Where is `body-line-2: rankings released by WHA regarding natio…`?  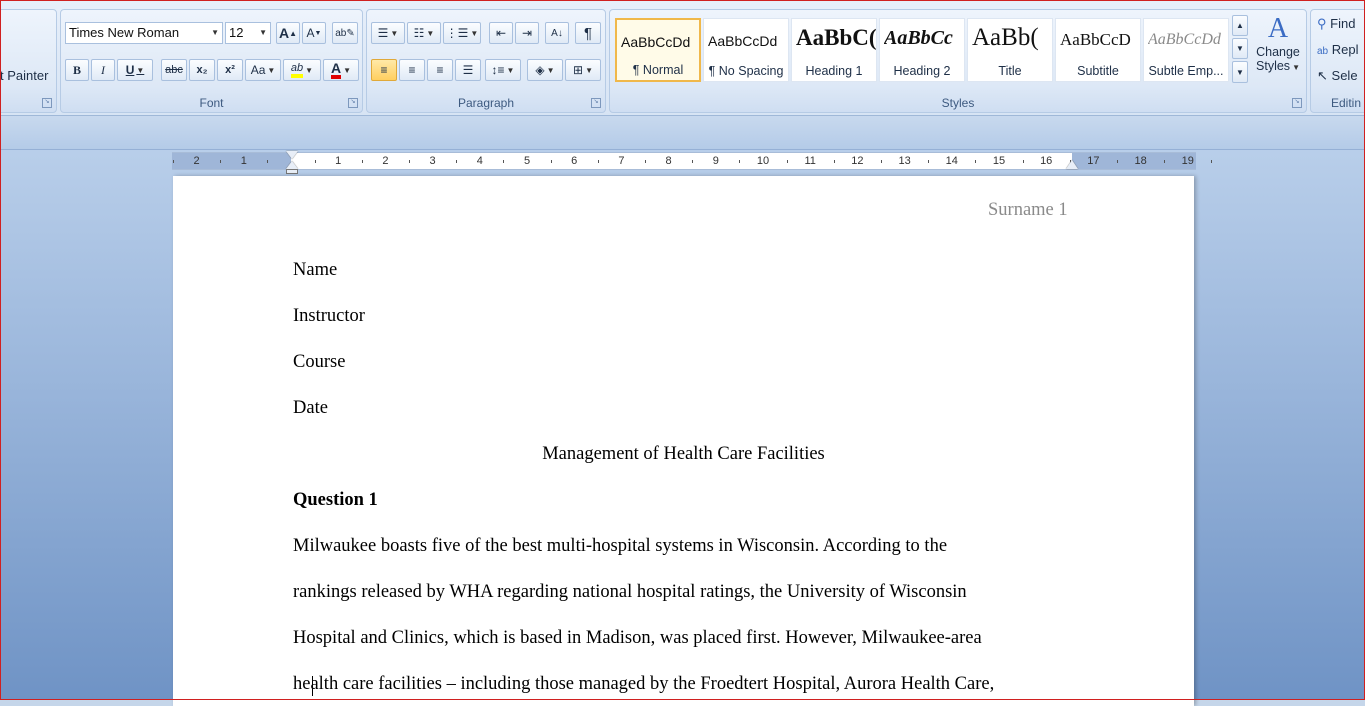 body-line-2: rankings released by WHA regarding natio… is located at coordinates (630, 592).